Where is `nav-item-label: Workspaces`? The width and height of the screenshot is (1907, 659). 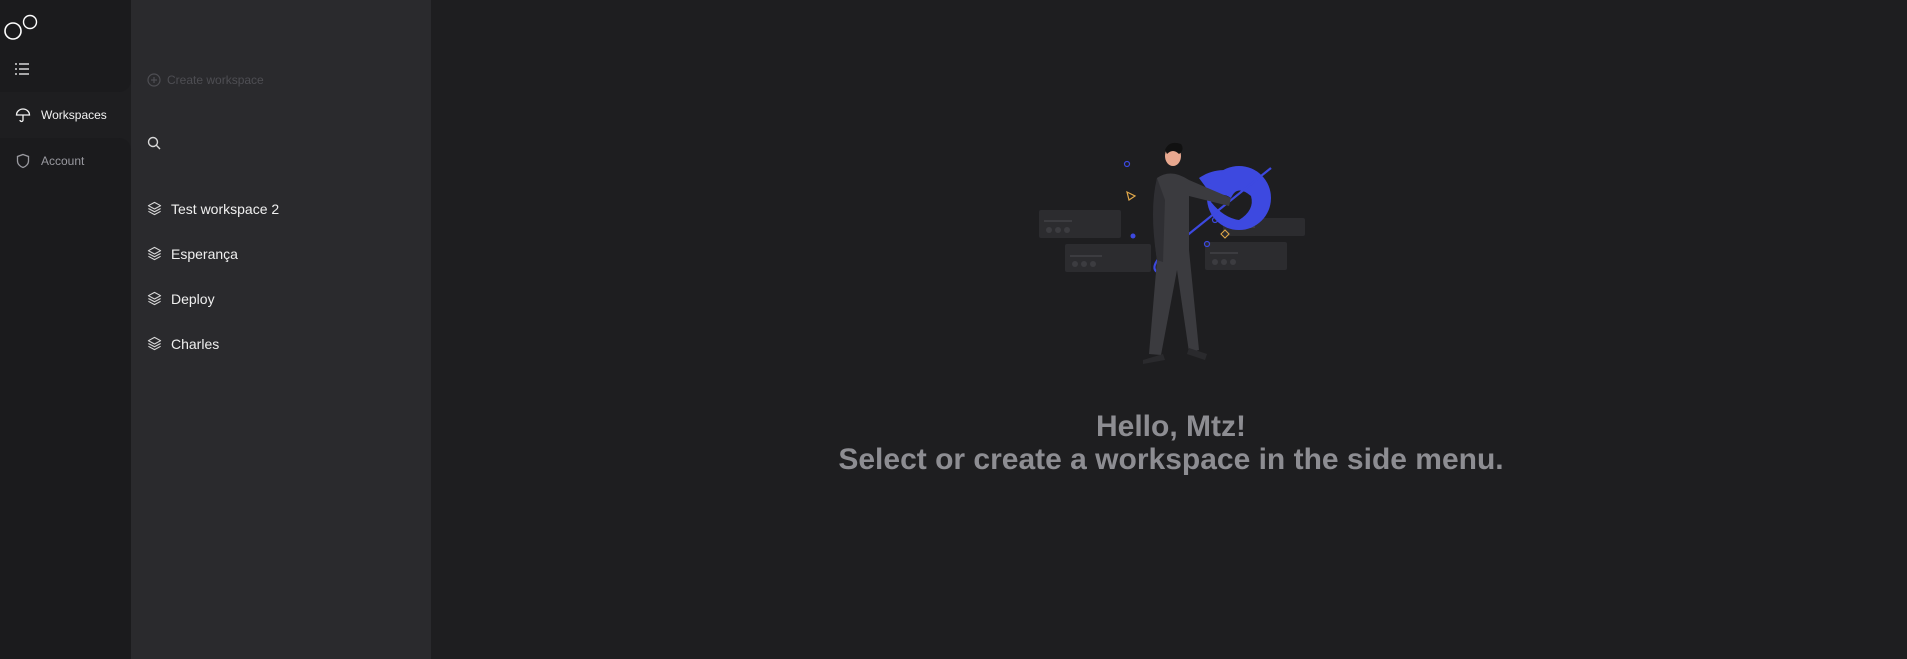
nav-item-label: Workspaces is located at coordinates (74, 115).